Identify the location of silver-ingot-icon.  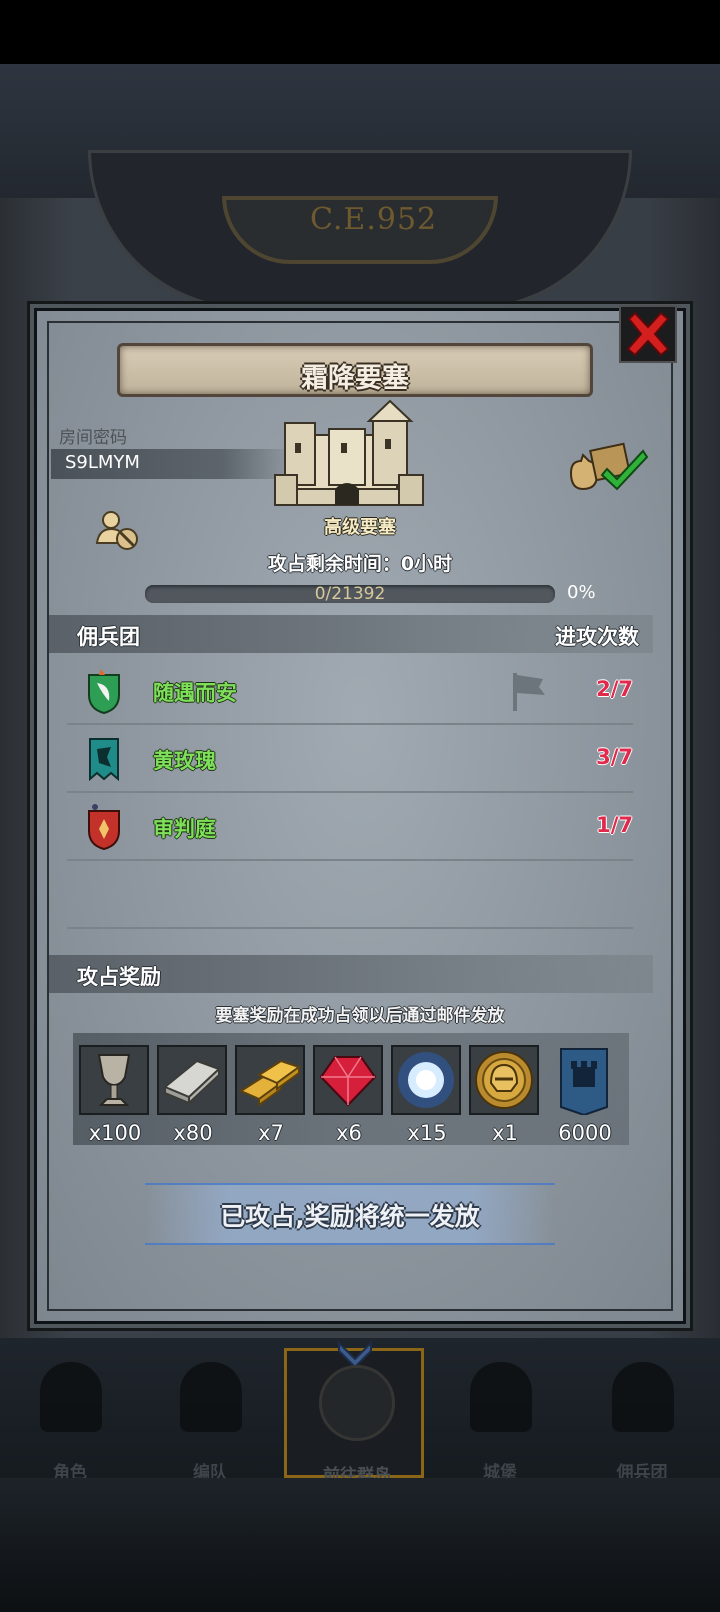
(192, 1082).